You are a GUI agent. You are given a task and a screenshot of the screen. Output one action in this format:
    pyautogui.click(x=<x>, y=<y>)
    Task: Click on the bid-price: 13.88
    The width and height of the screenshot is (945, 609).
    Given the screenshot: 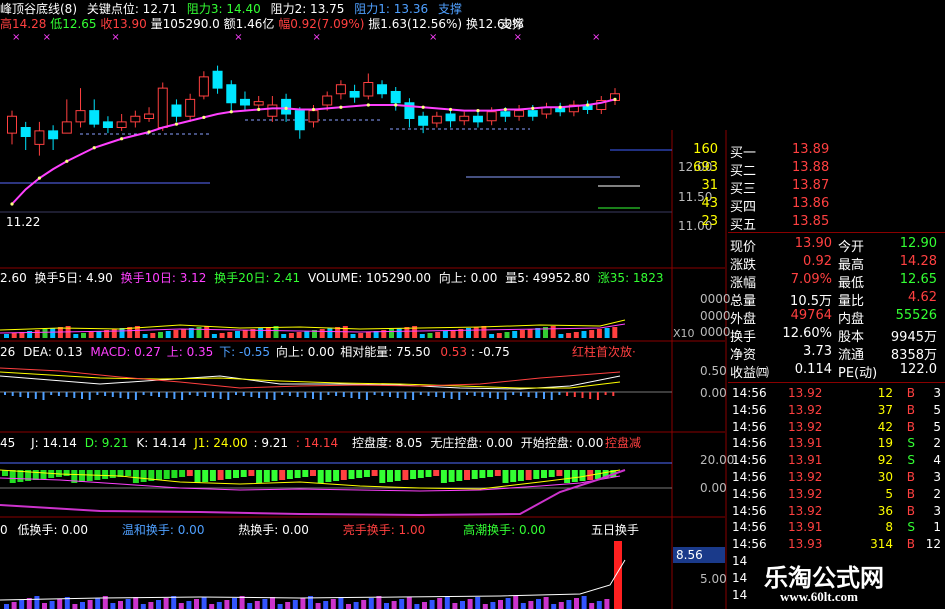 What is the action you would take?
    pyautogui.click(x=811, y=167)
    